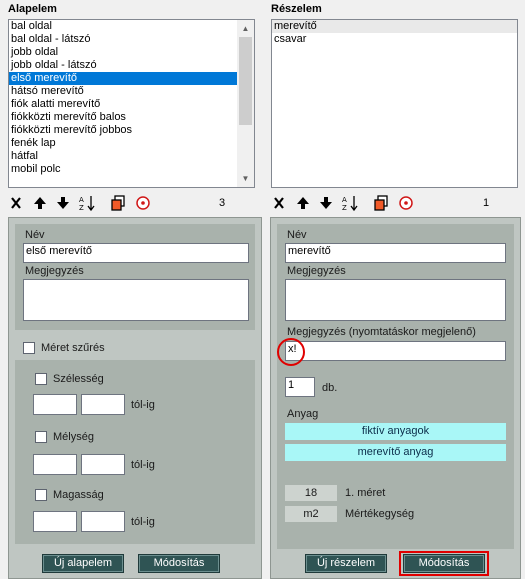 The width and height of the screenshot is (525, 579). What do you see at coordinates (73, 437) in the screenshot?
I see `depth-label: Mélység` at bounding box center [73, 437].